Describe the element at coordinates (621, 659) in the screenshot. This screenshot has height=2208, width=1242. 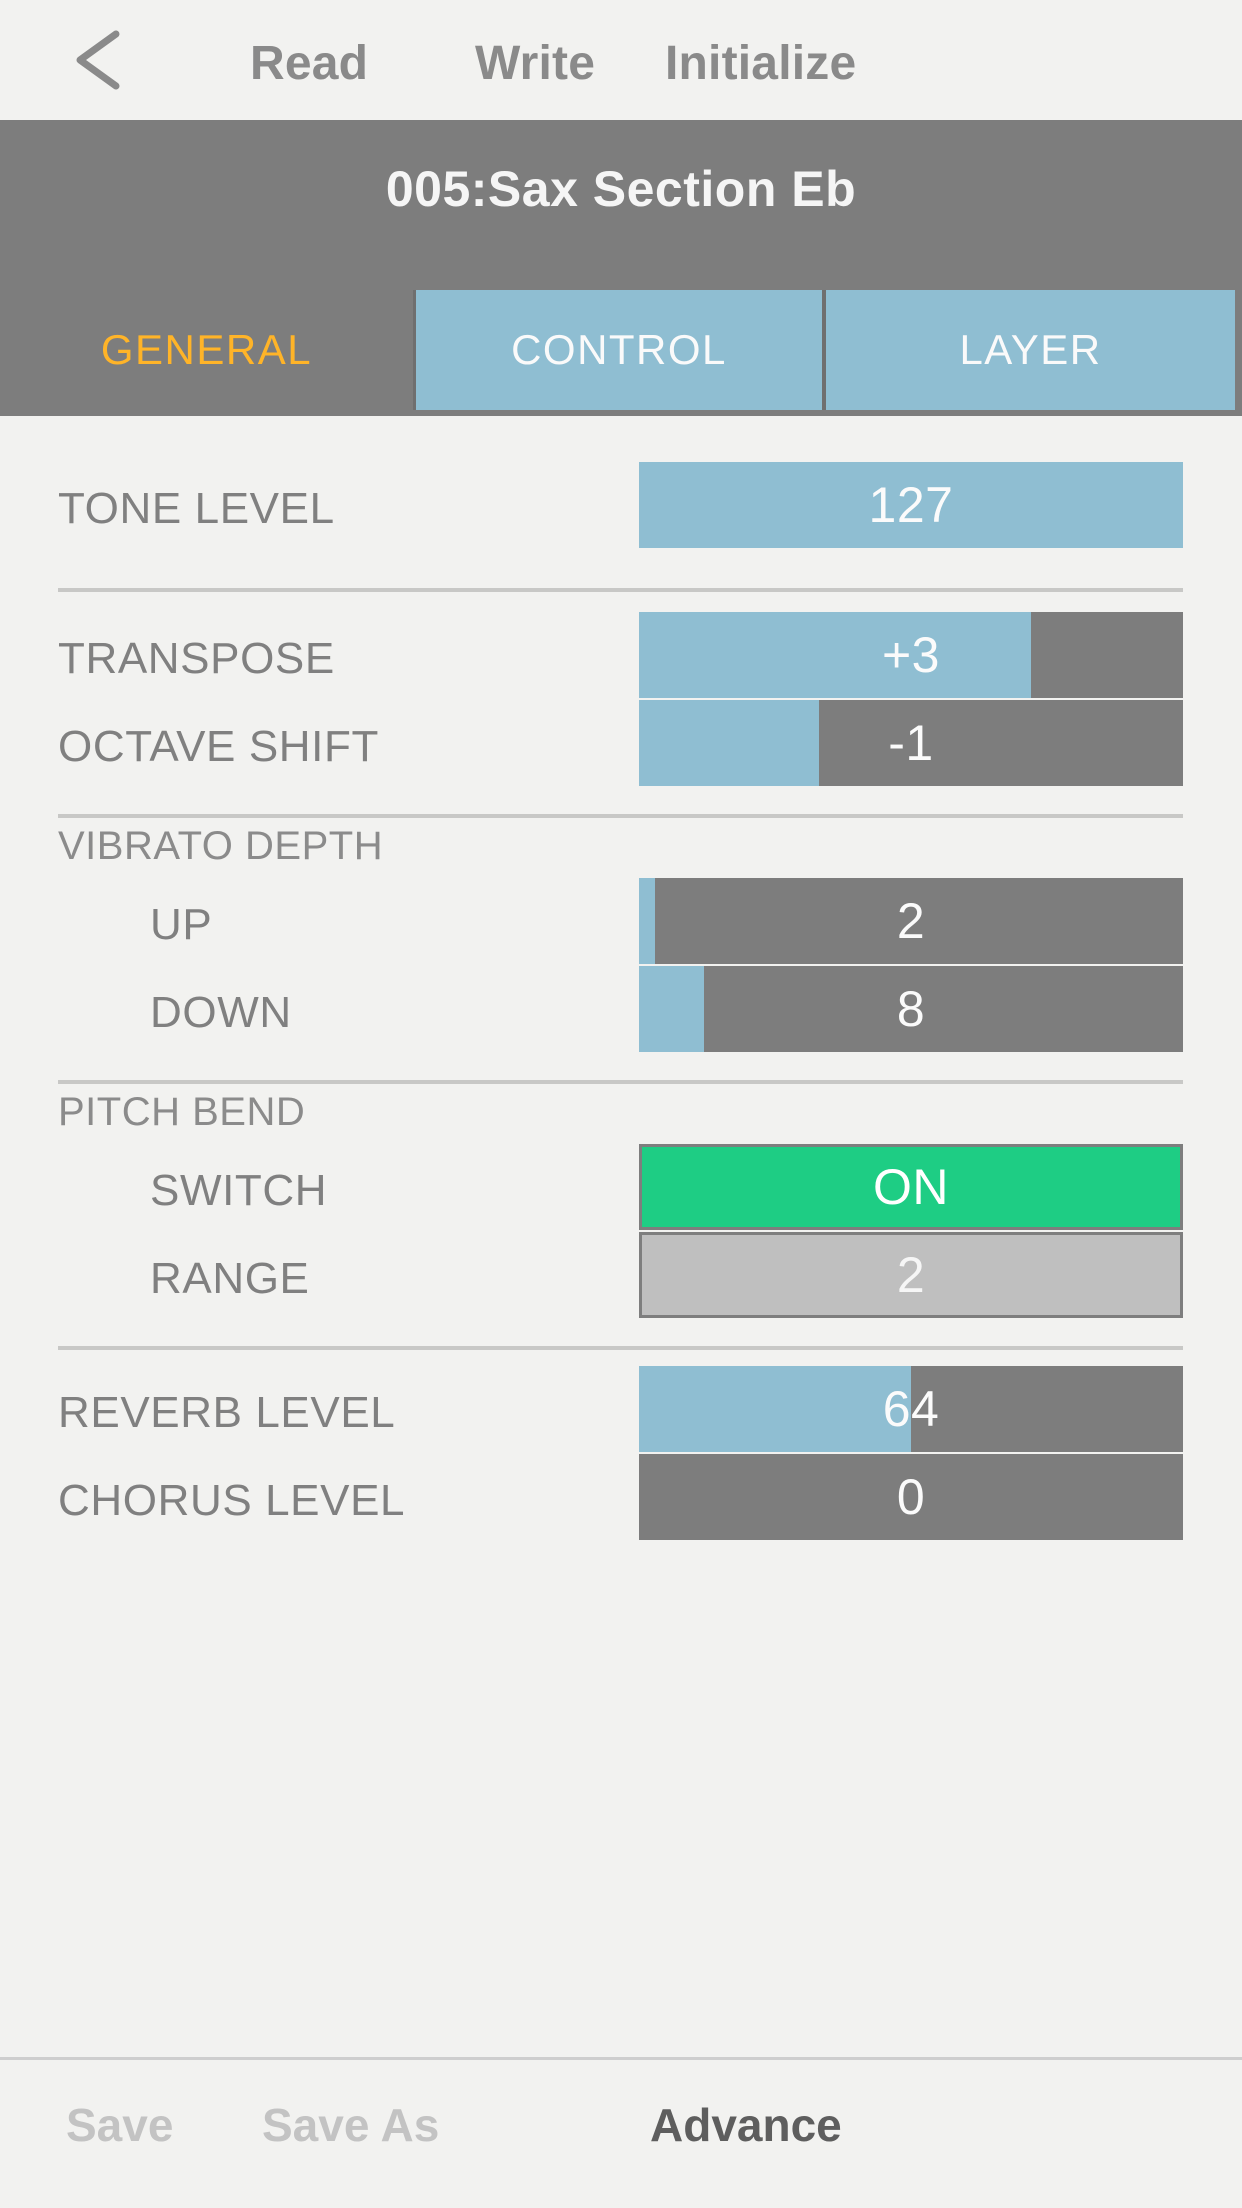
I see `row-transpose: TRANSPOSE +3` at that location.